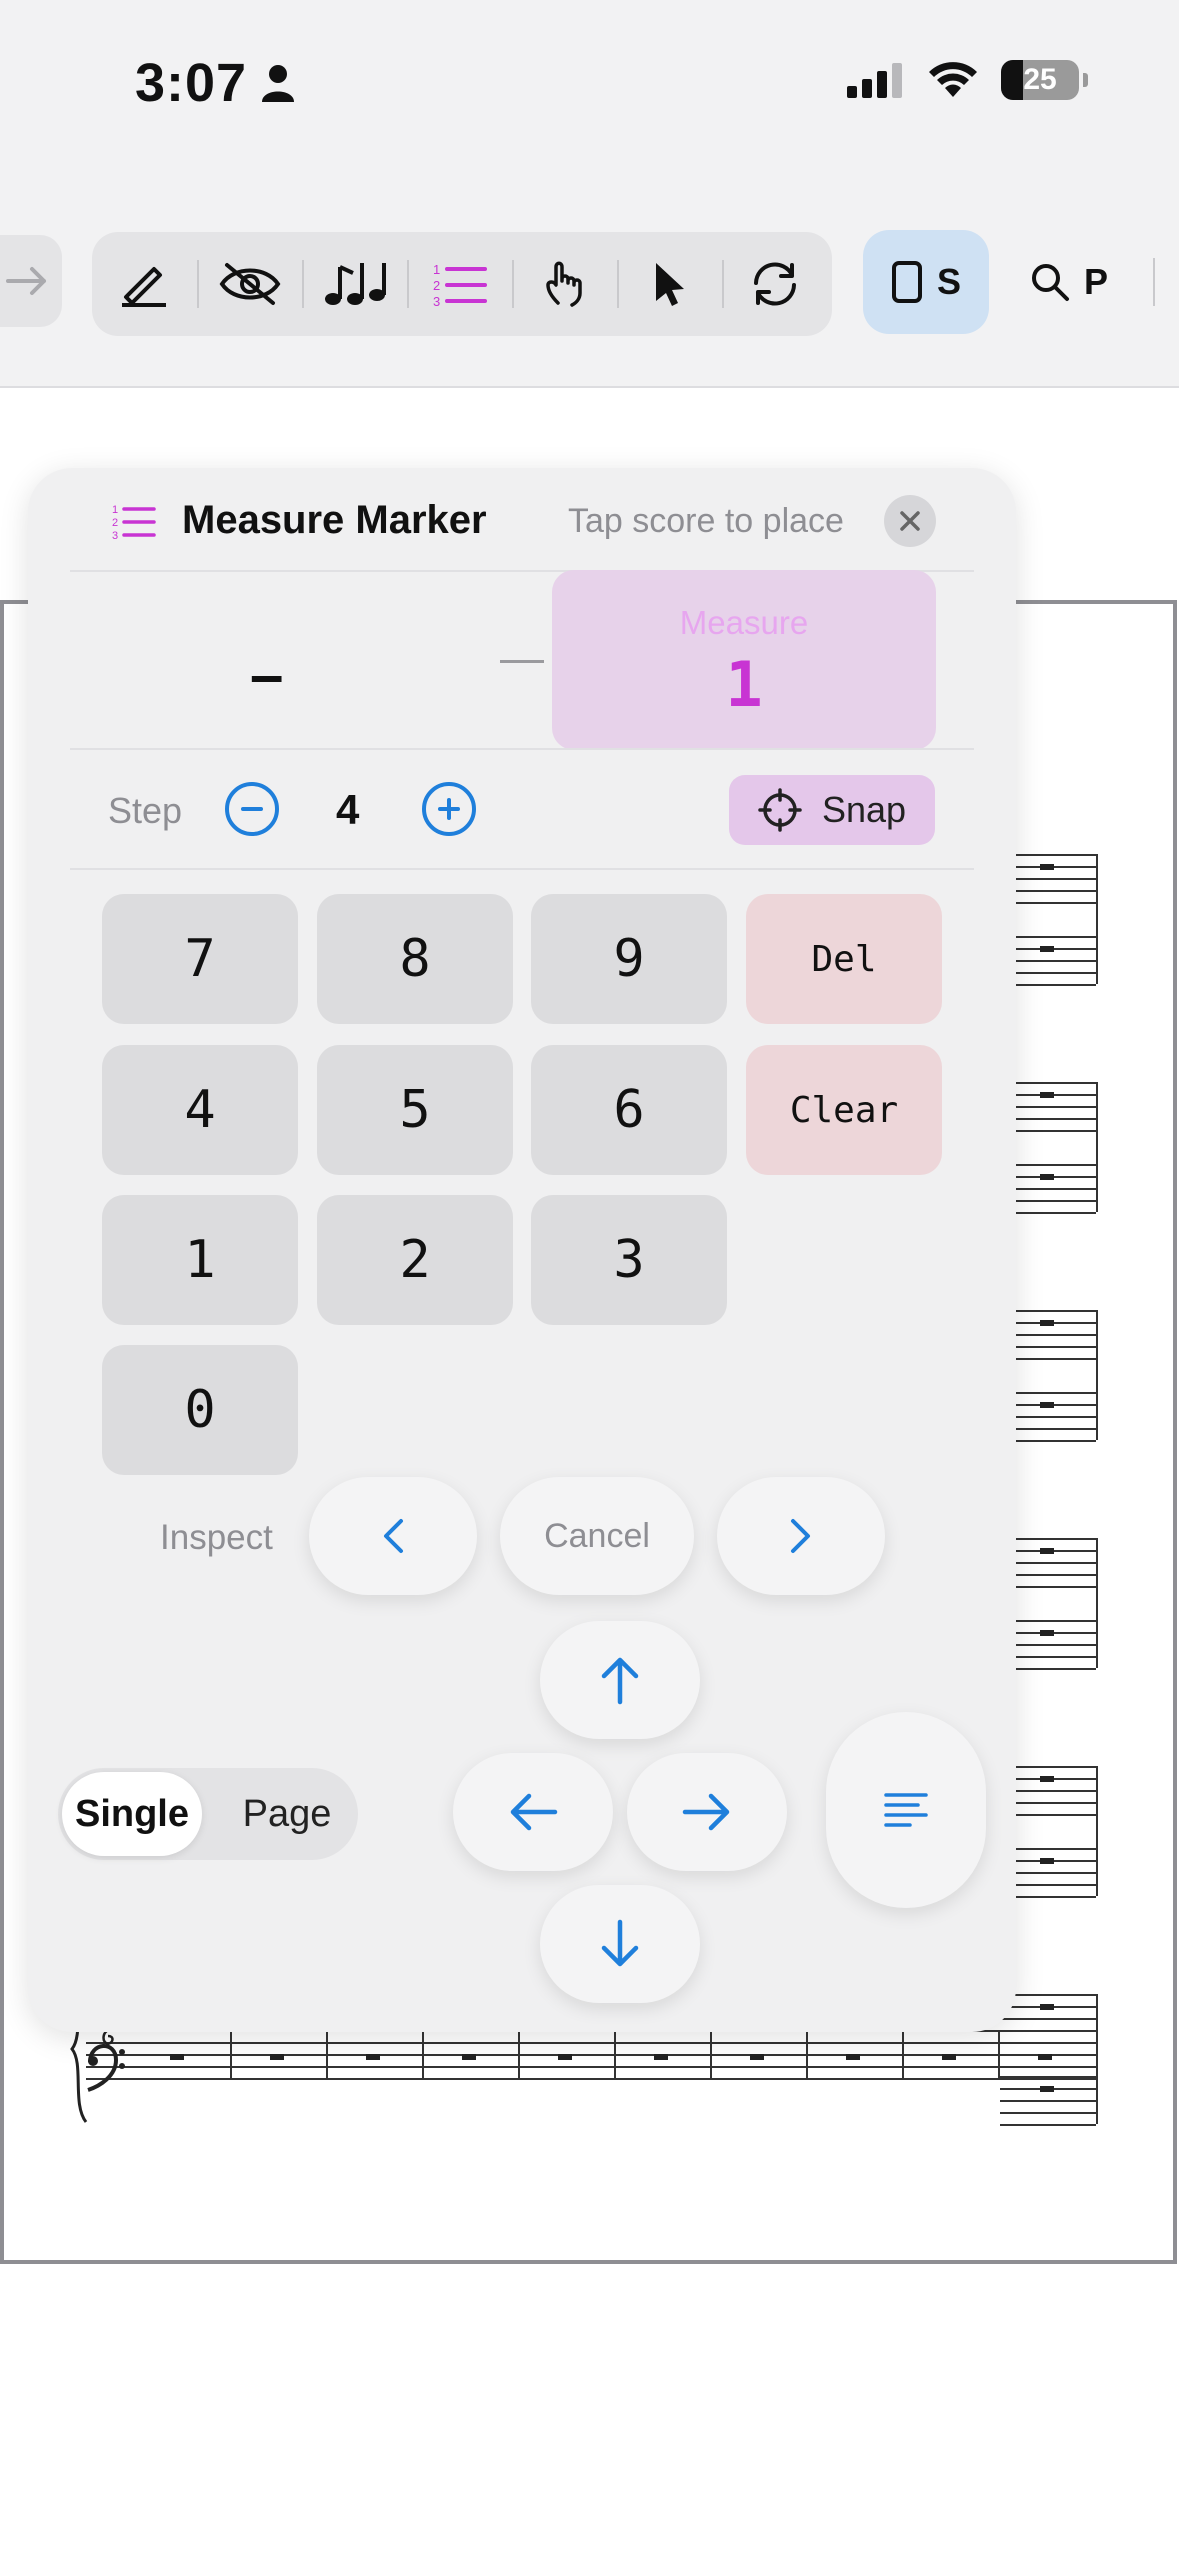  Describe the element at coordinates (669, 284) in the screenshot. I see `pointer-button` at that location.